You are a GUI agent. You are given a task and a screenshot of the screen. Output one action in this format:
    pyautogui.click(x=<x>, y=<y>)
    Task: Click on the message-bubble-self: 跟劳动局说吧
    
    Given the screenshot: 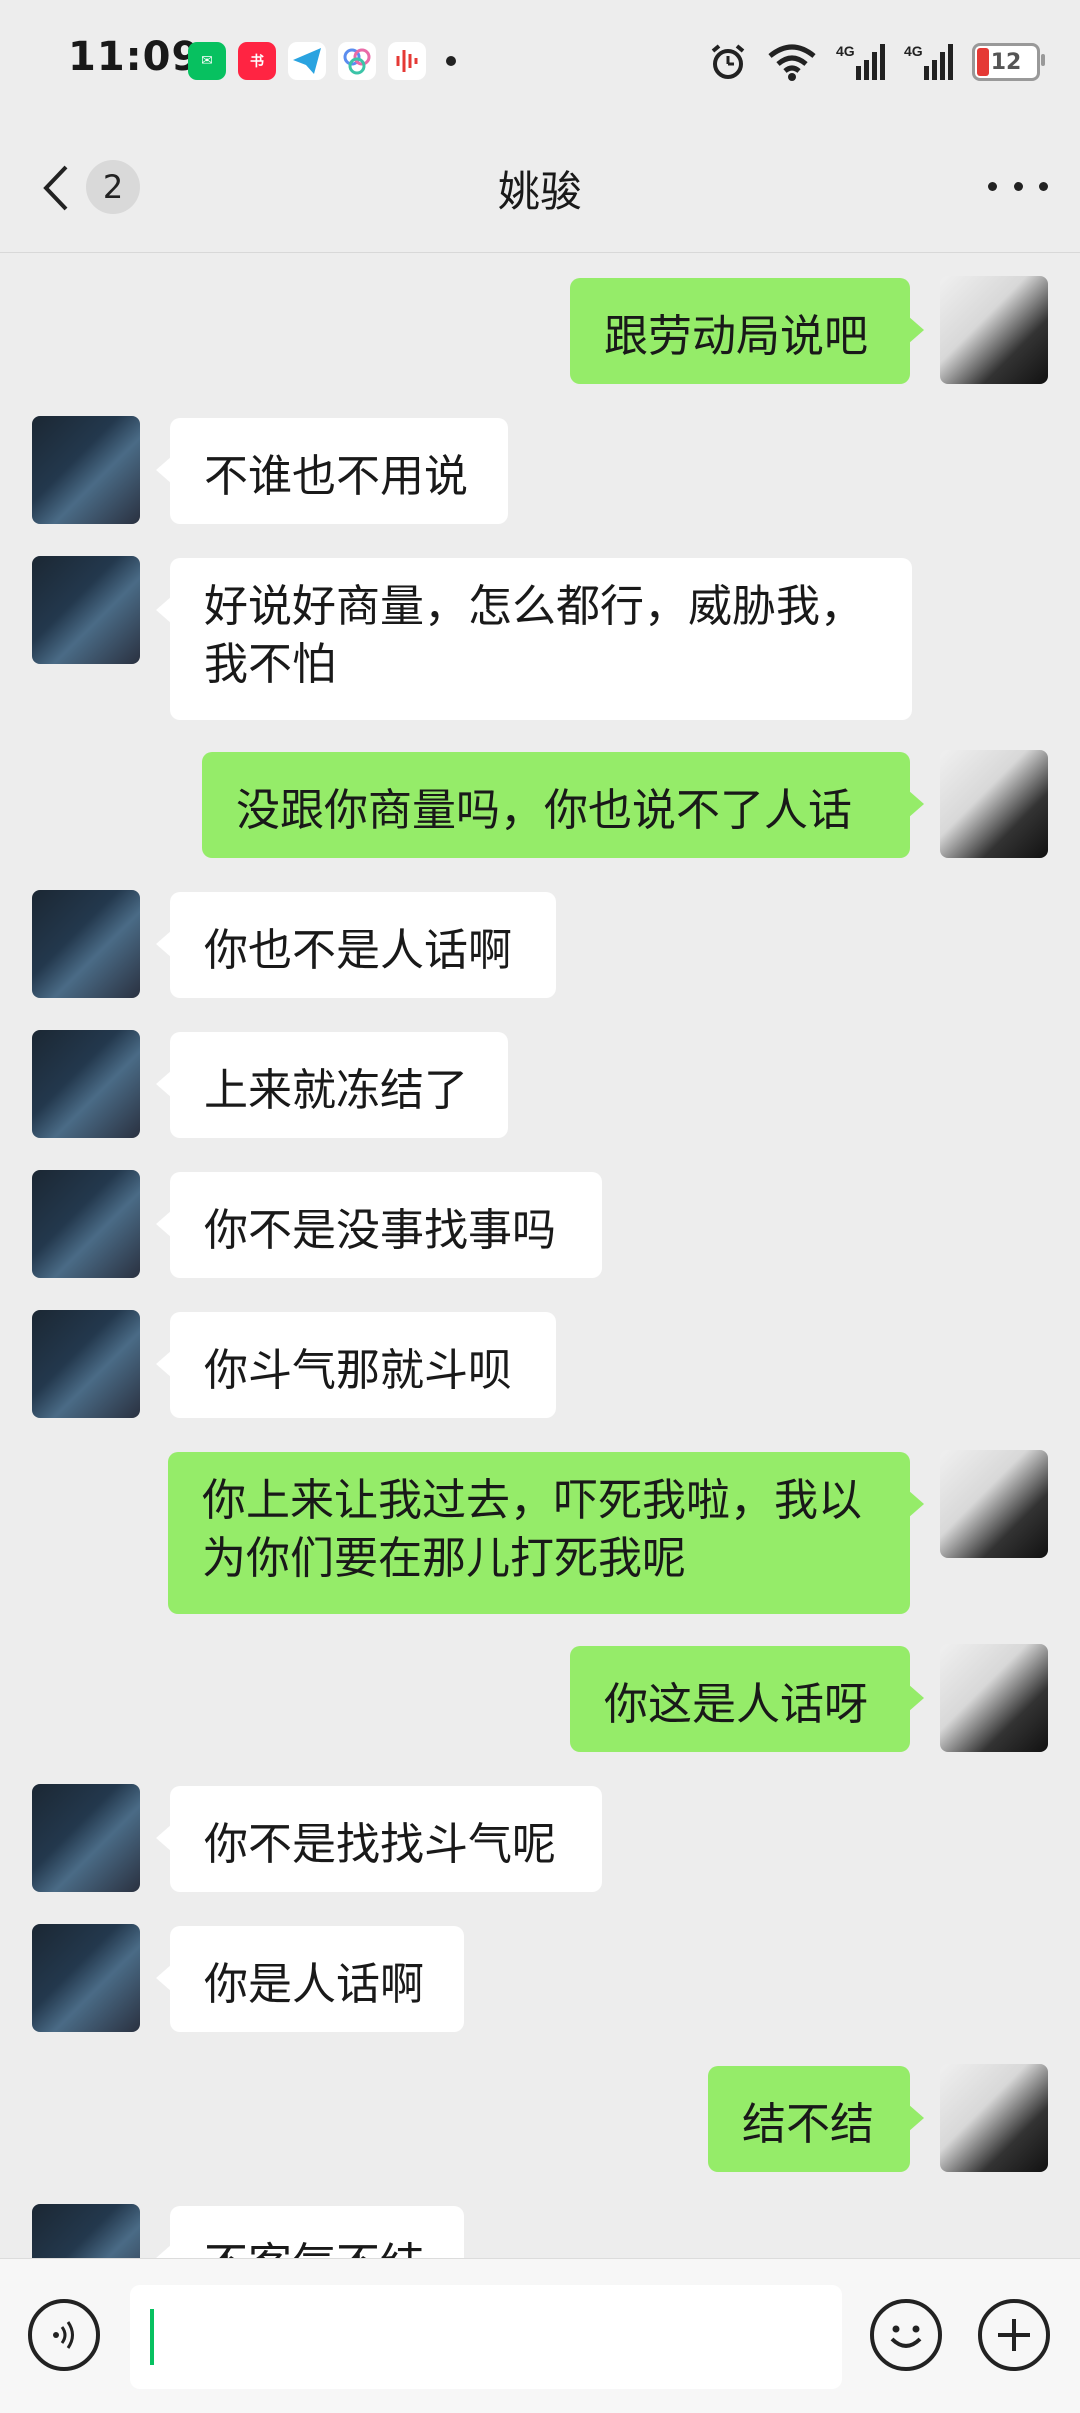 What is the action you would take?
    pyautogui.click(x=747, y=331)
    